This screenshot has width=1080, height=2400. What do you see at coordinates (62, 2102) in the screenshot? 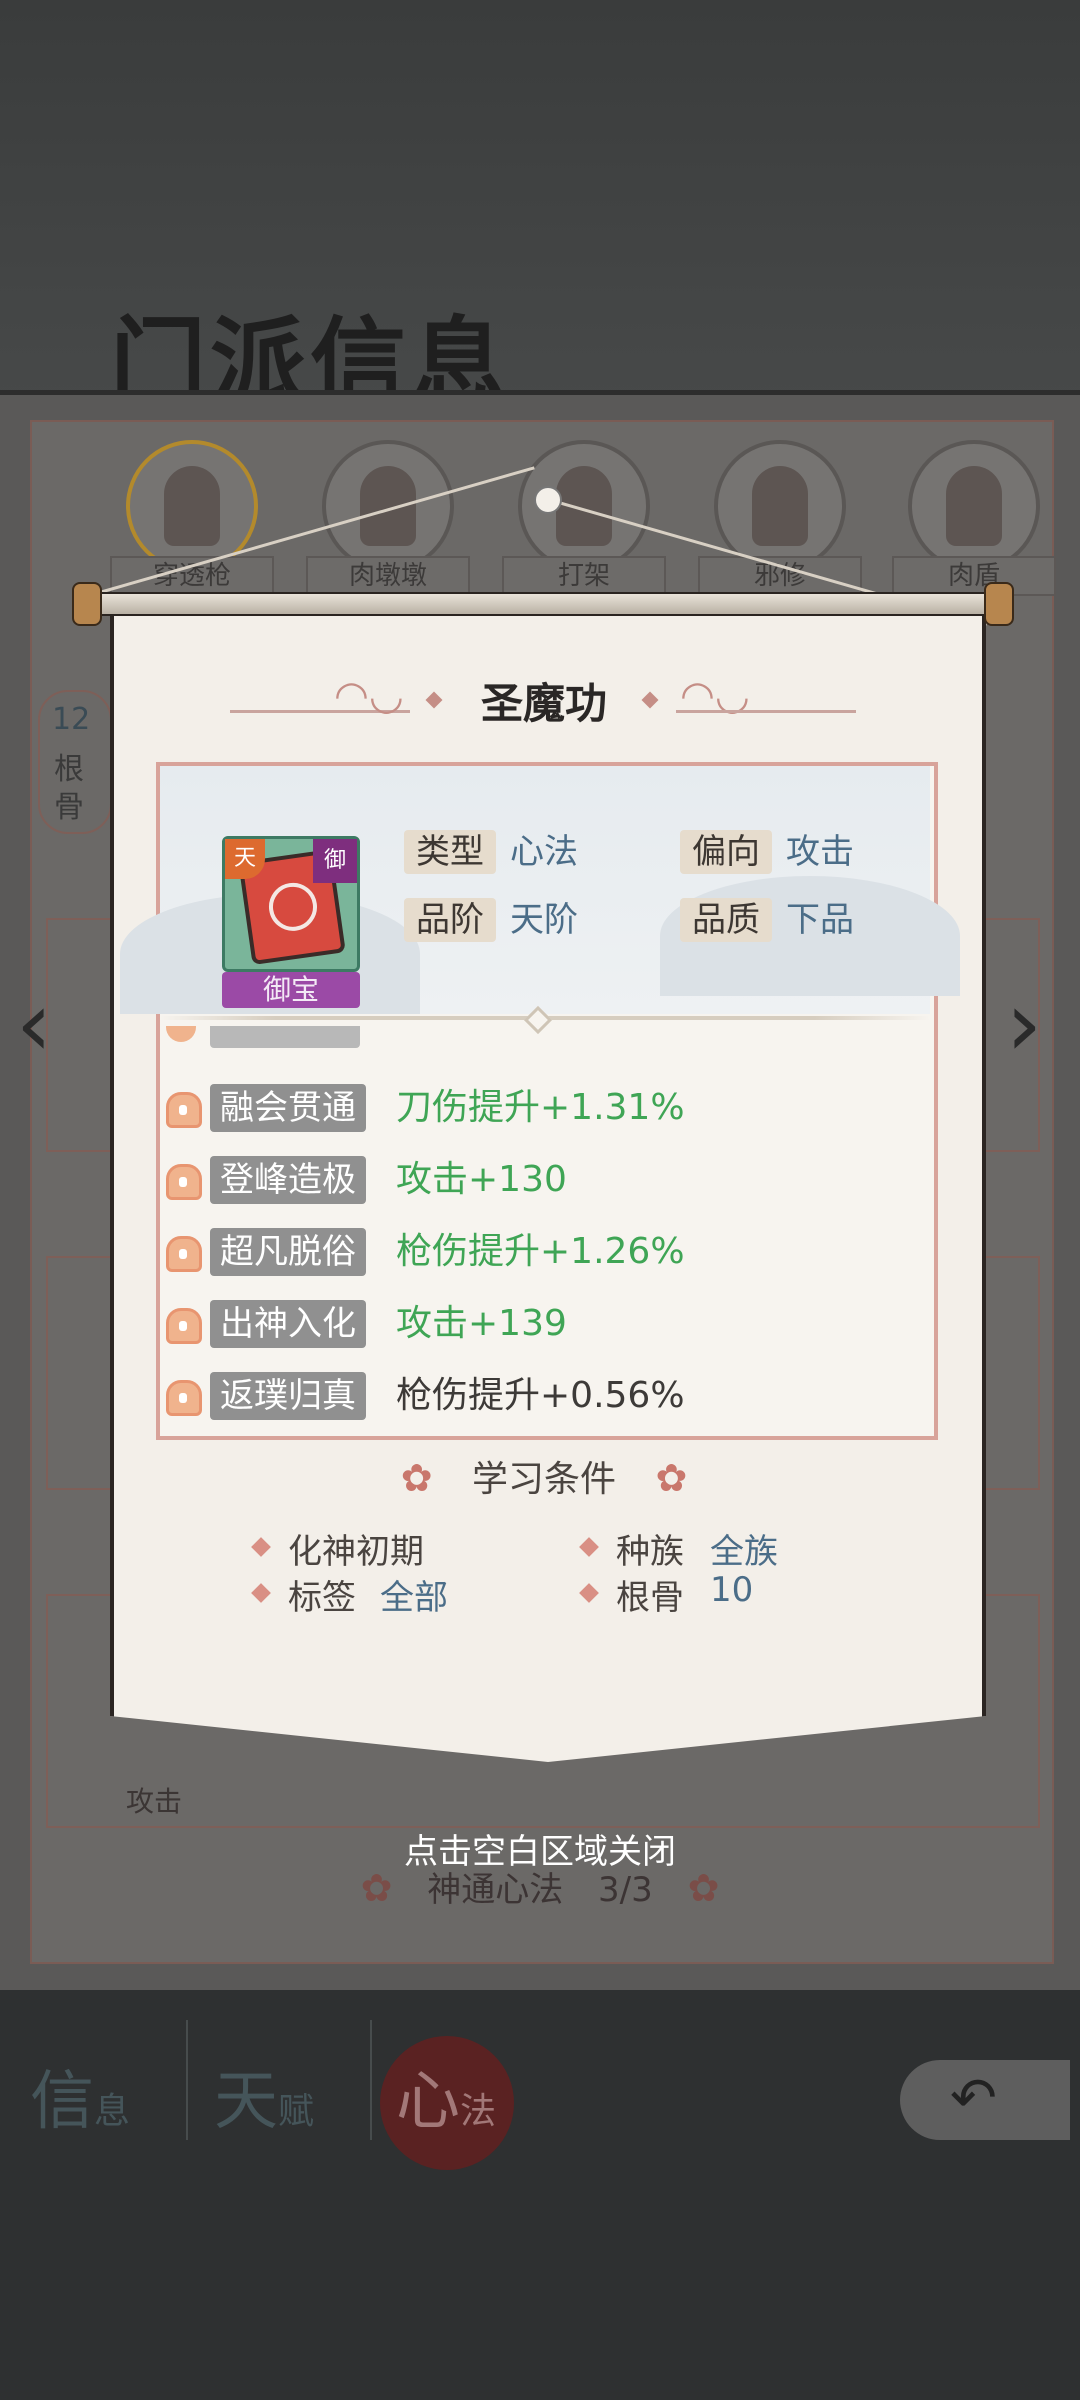
I see `tab-info-big: 信` at bounding box center [62, 2102].